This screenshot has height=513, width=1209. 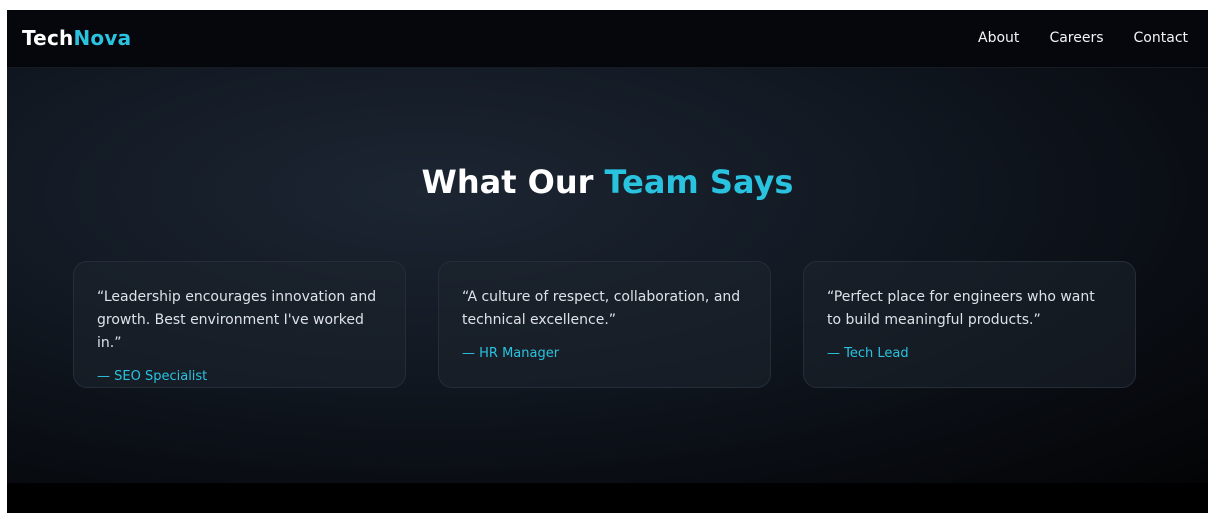 What do you see at coordinates (48, 38) in the screenshot?
I see `brand-name-part1: Tech` at bounding box center [48, 38].